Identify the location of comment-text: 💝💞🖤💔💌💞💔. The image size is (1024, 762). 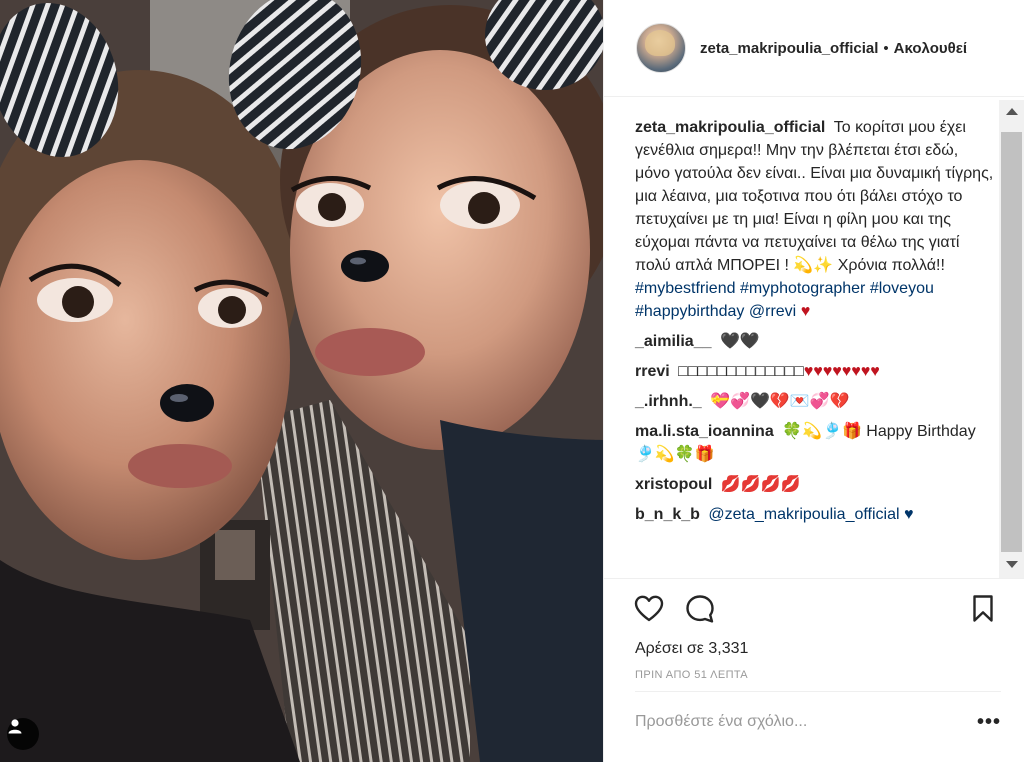
(780, 401).